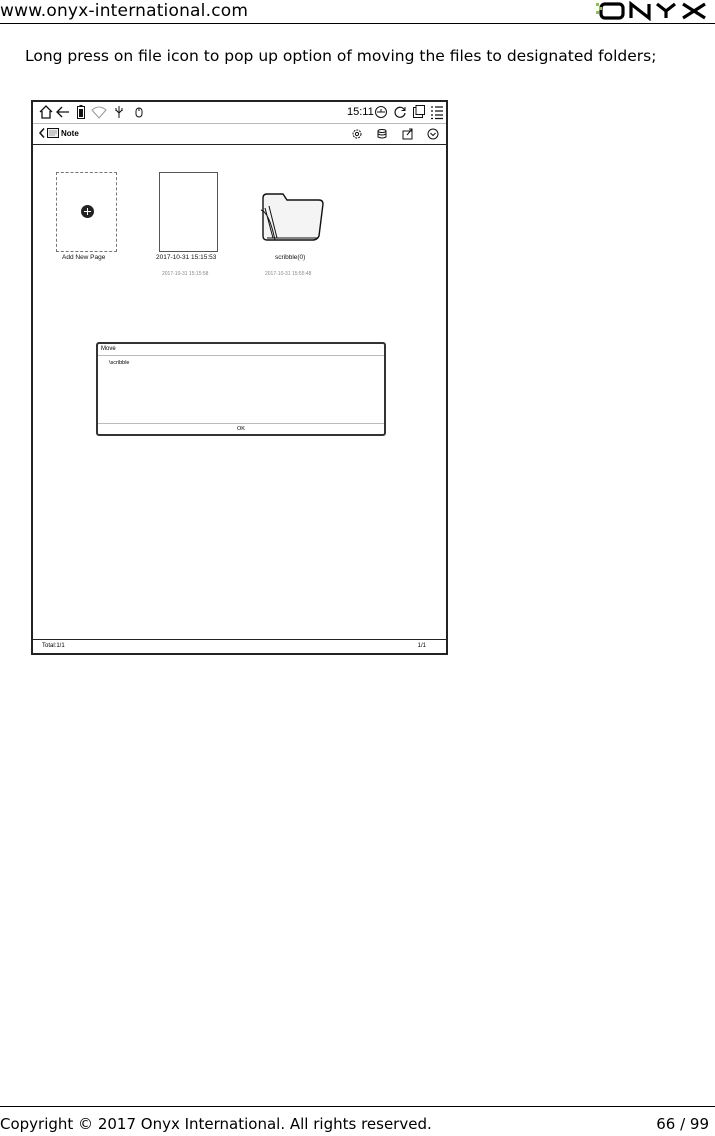 The width and height of the screenshot is (715, 1136). What do you see at coordinates (239, 134) in the screenshot?
I see `title-bar: Note` at bounding box center [239, 134].